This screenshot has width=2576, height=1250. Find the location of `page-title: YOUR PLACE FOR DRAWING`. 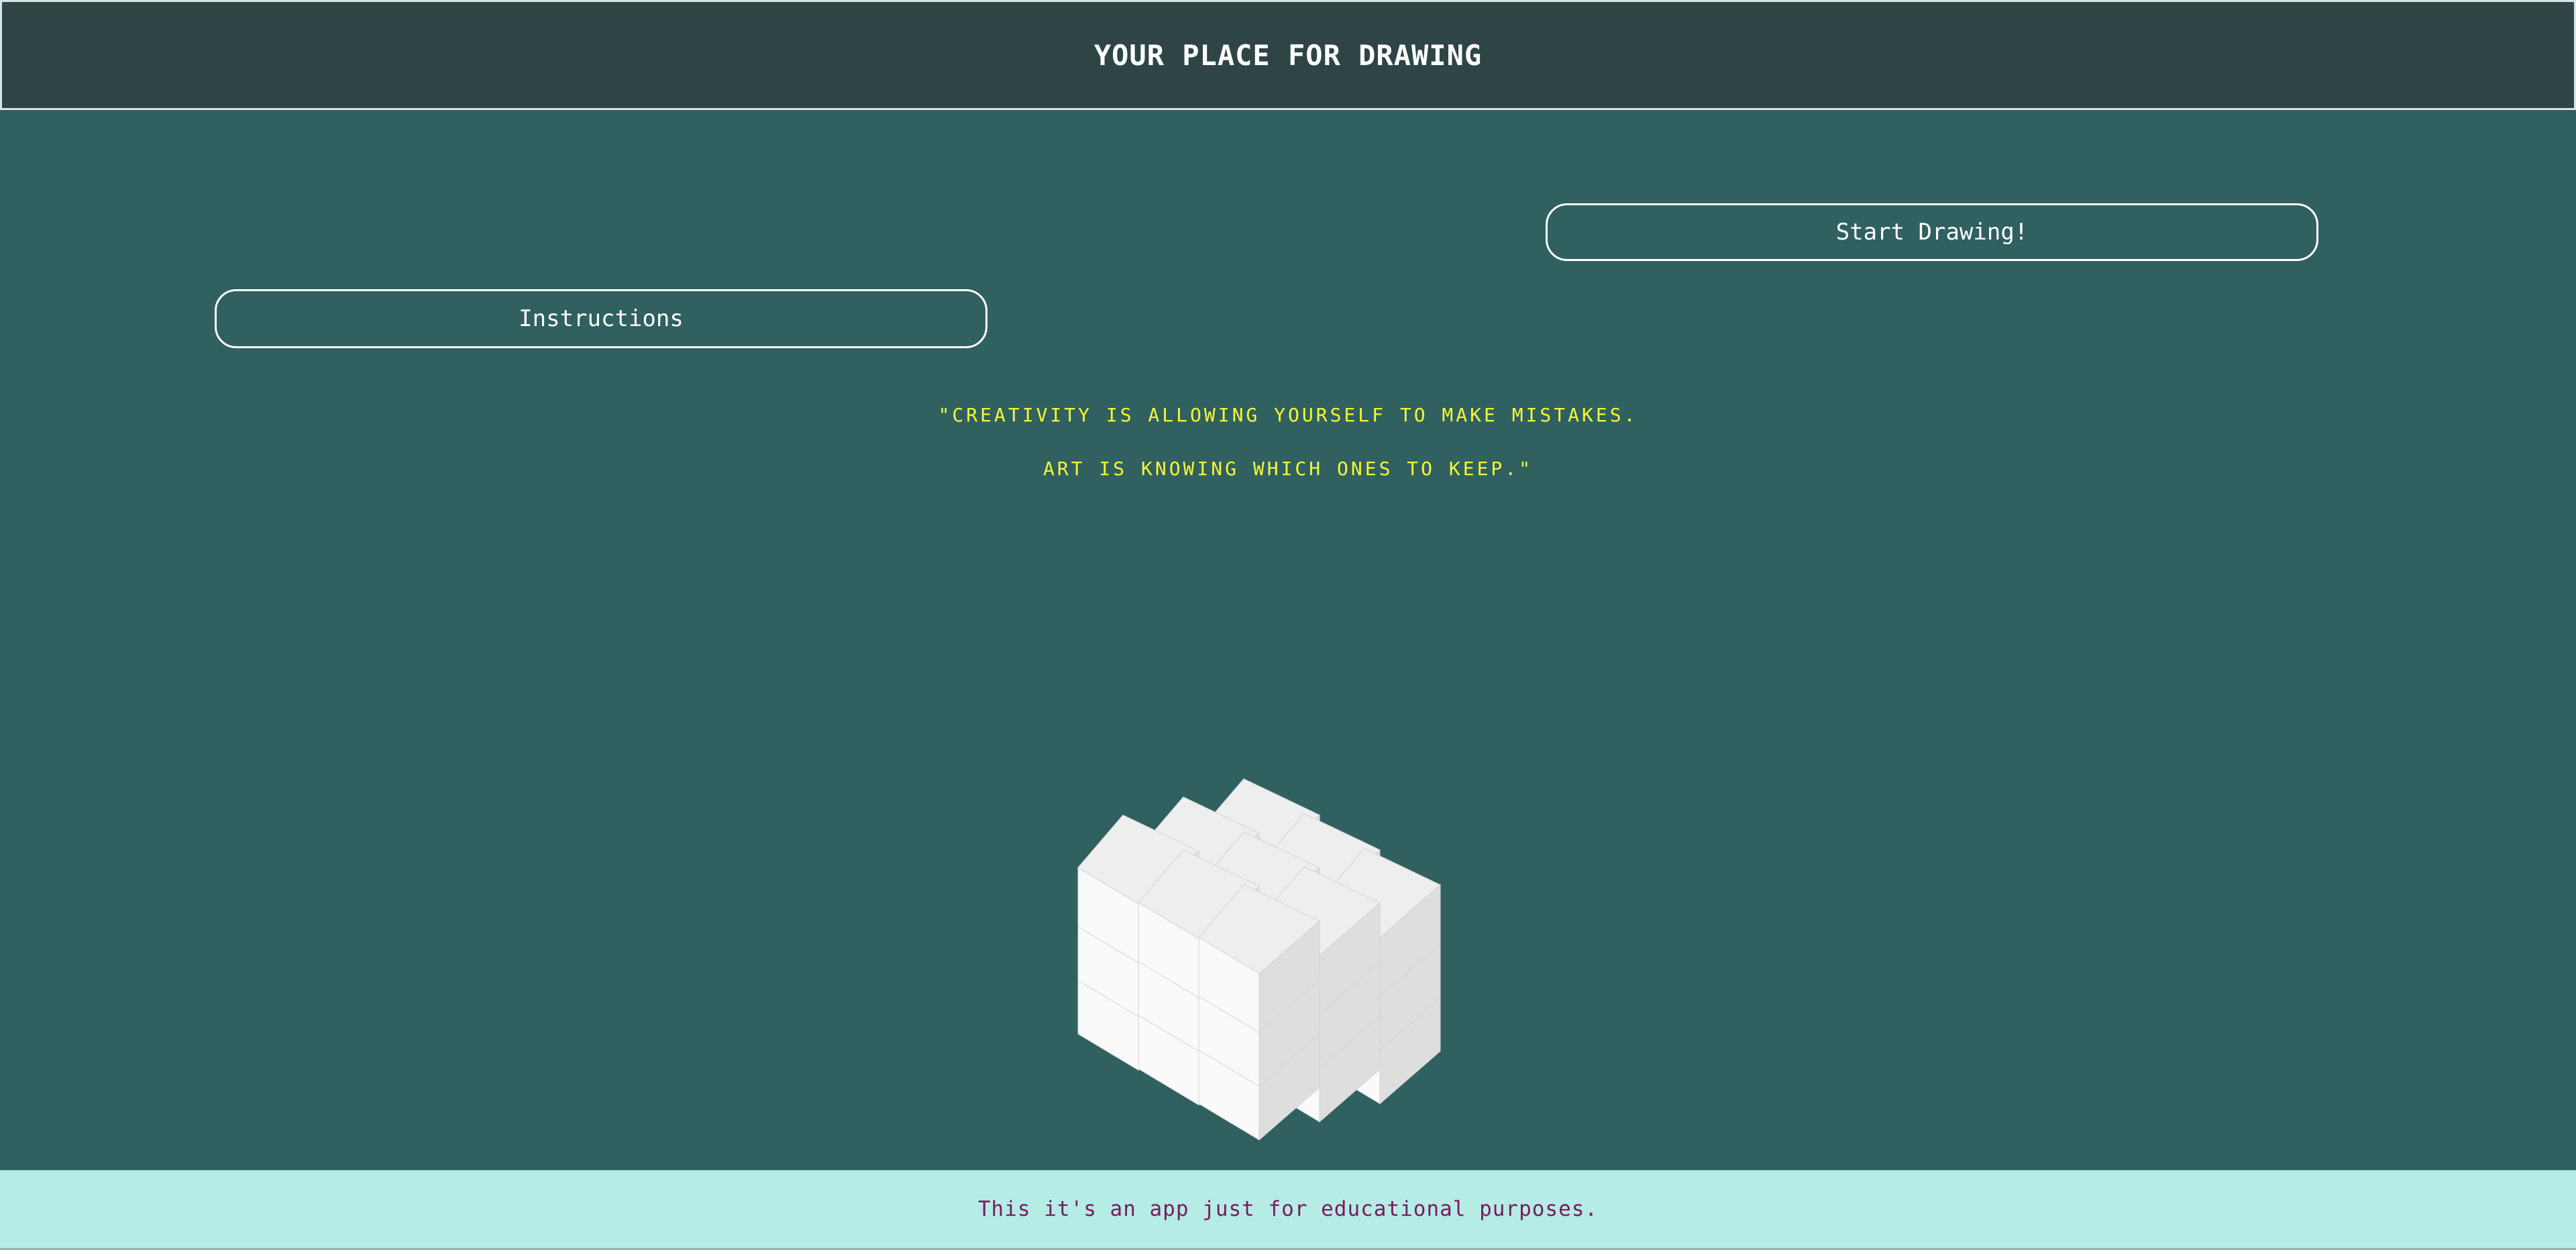

page-title: YOUR PLACE FOR DRAWING is located at coordinates (1288, 55).